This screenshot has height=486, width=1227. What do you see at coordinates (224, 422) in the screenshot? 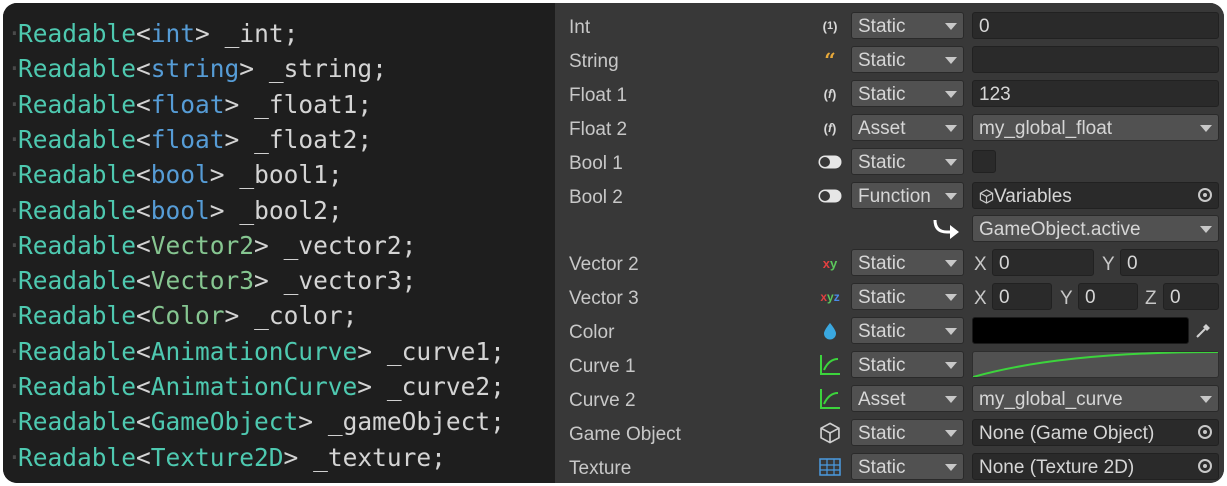
I see `generic-argument: GameObject` at bounding box center [224, 422].